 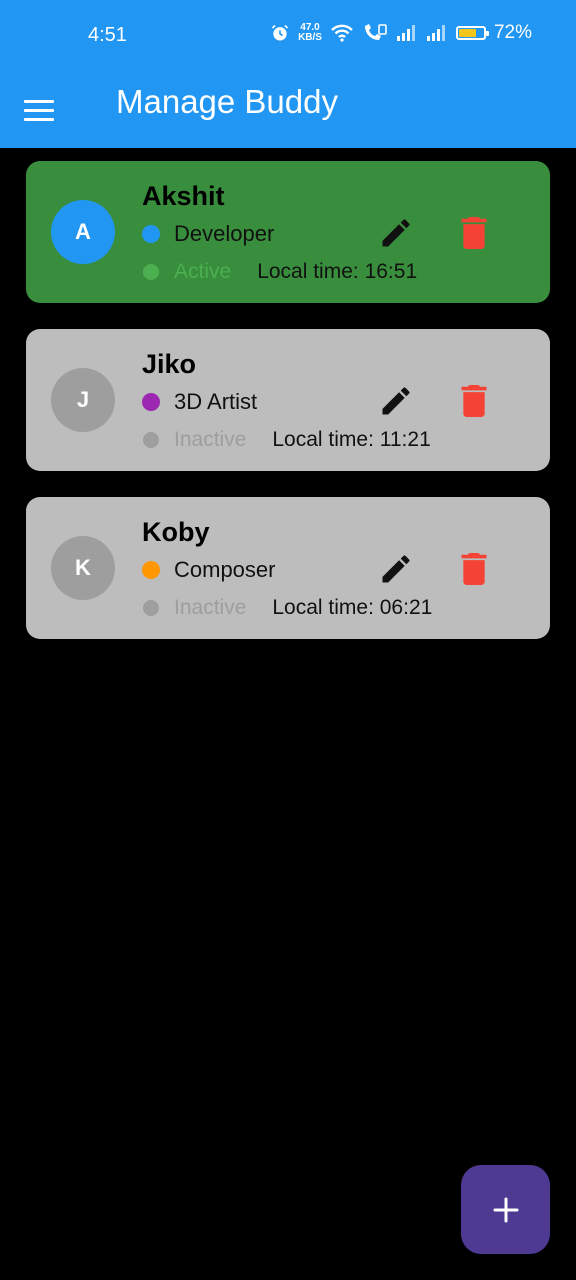 I want to click on local-time: Local time: 06:21, so click(x=352, y=607).